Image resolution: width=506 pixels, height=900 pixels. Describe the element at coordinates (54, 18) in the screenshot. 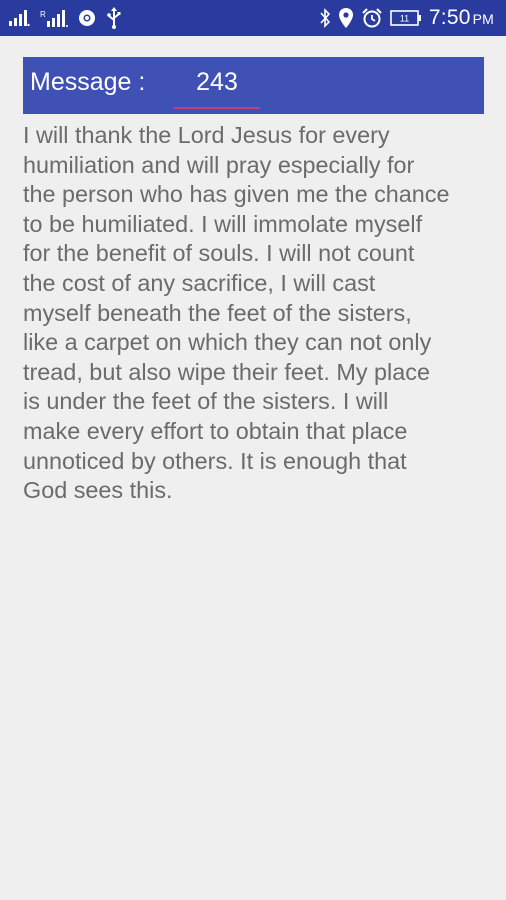

I see `signal-2-icon: R` at that location.